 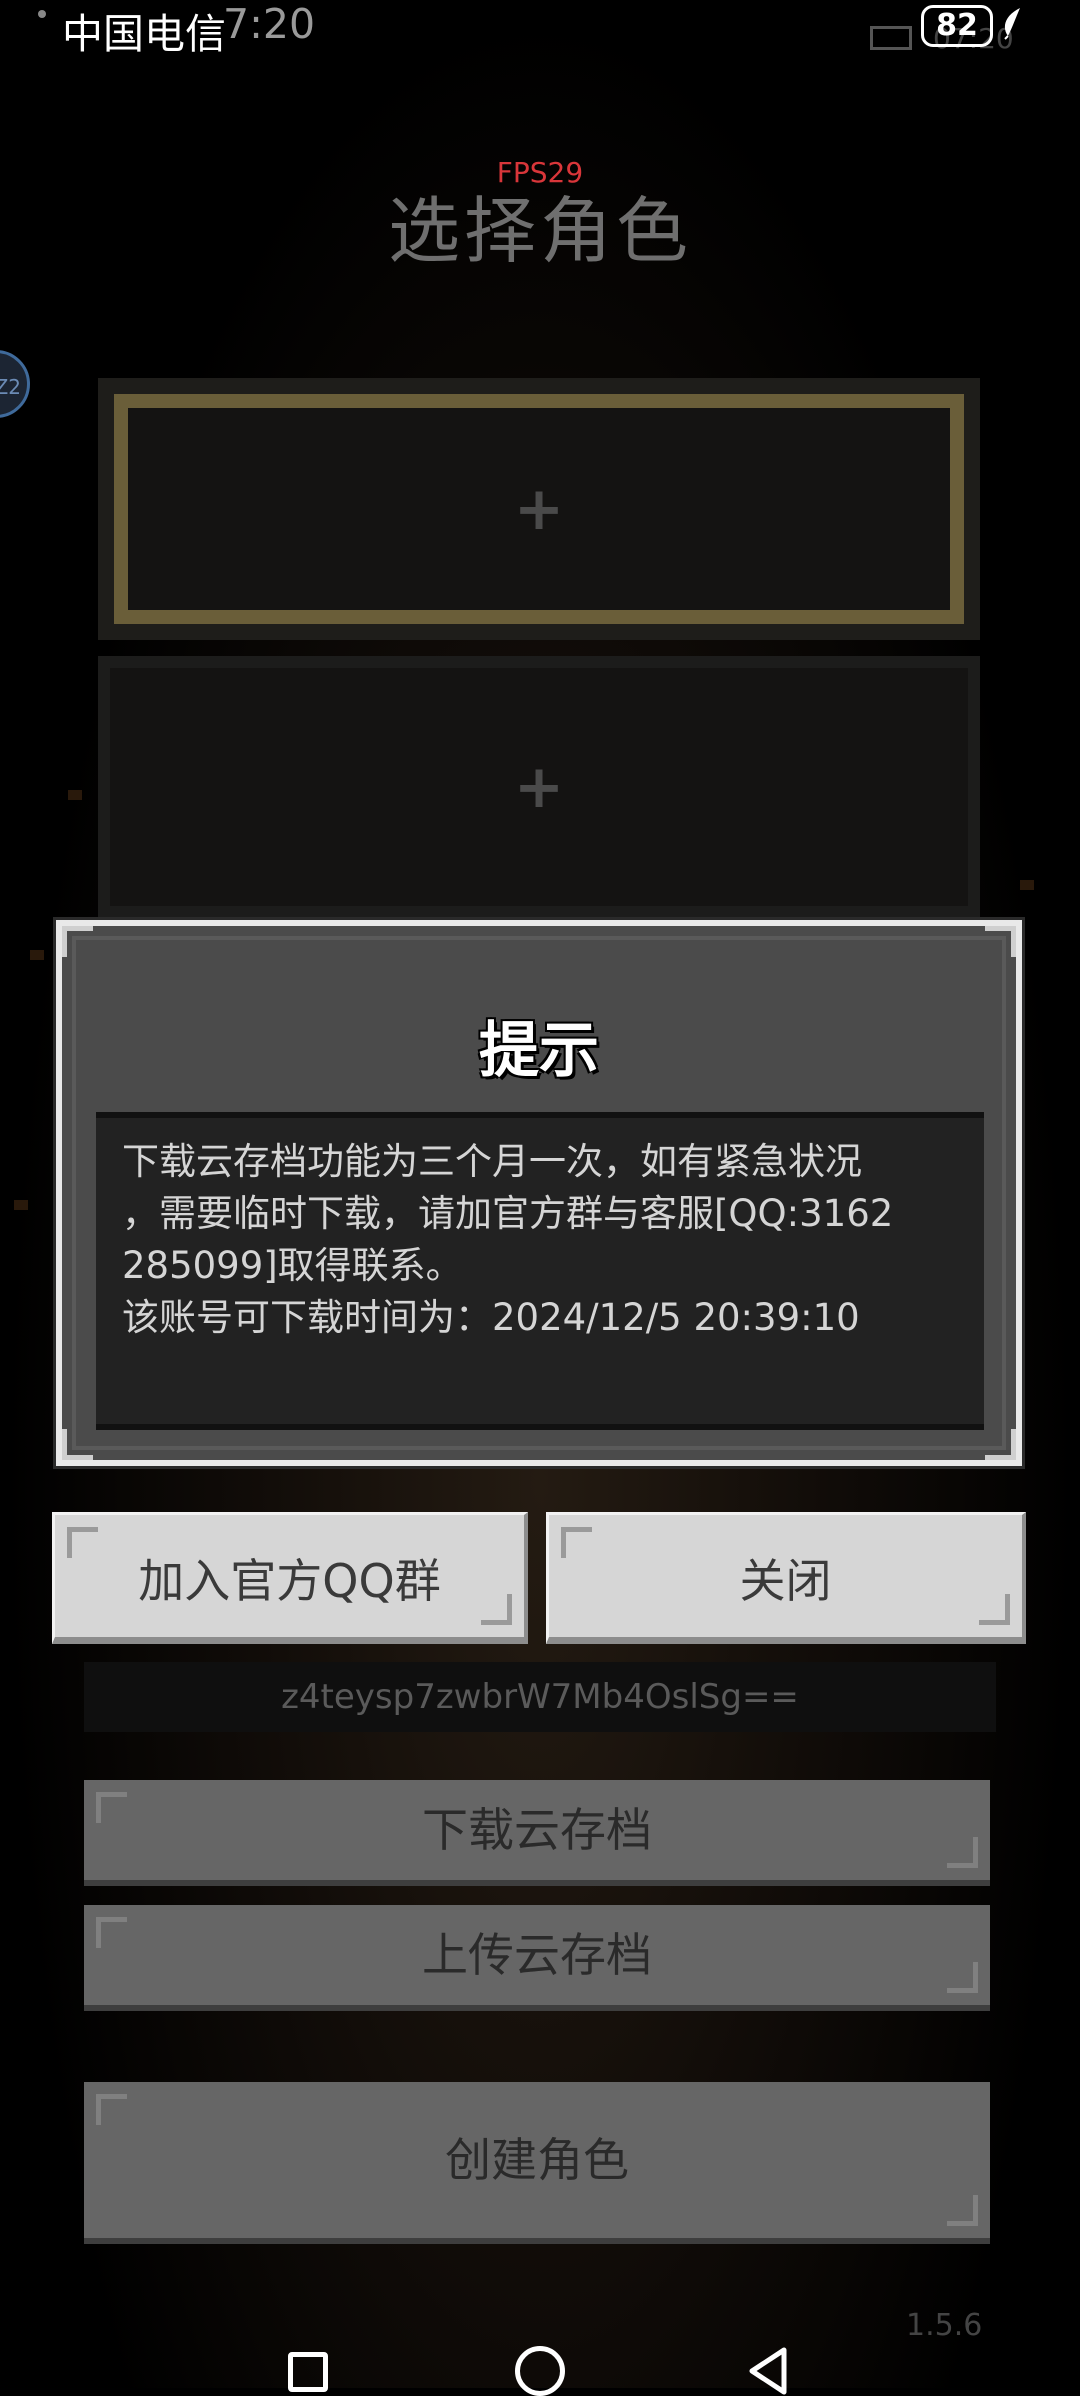 What do you see at coordinates (289, 1581) in the screenshot?
I see `join-qq-group-label: 加入官方QQ群` at bounding box center [289, 1581].